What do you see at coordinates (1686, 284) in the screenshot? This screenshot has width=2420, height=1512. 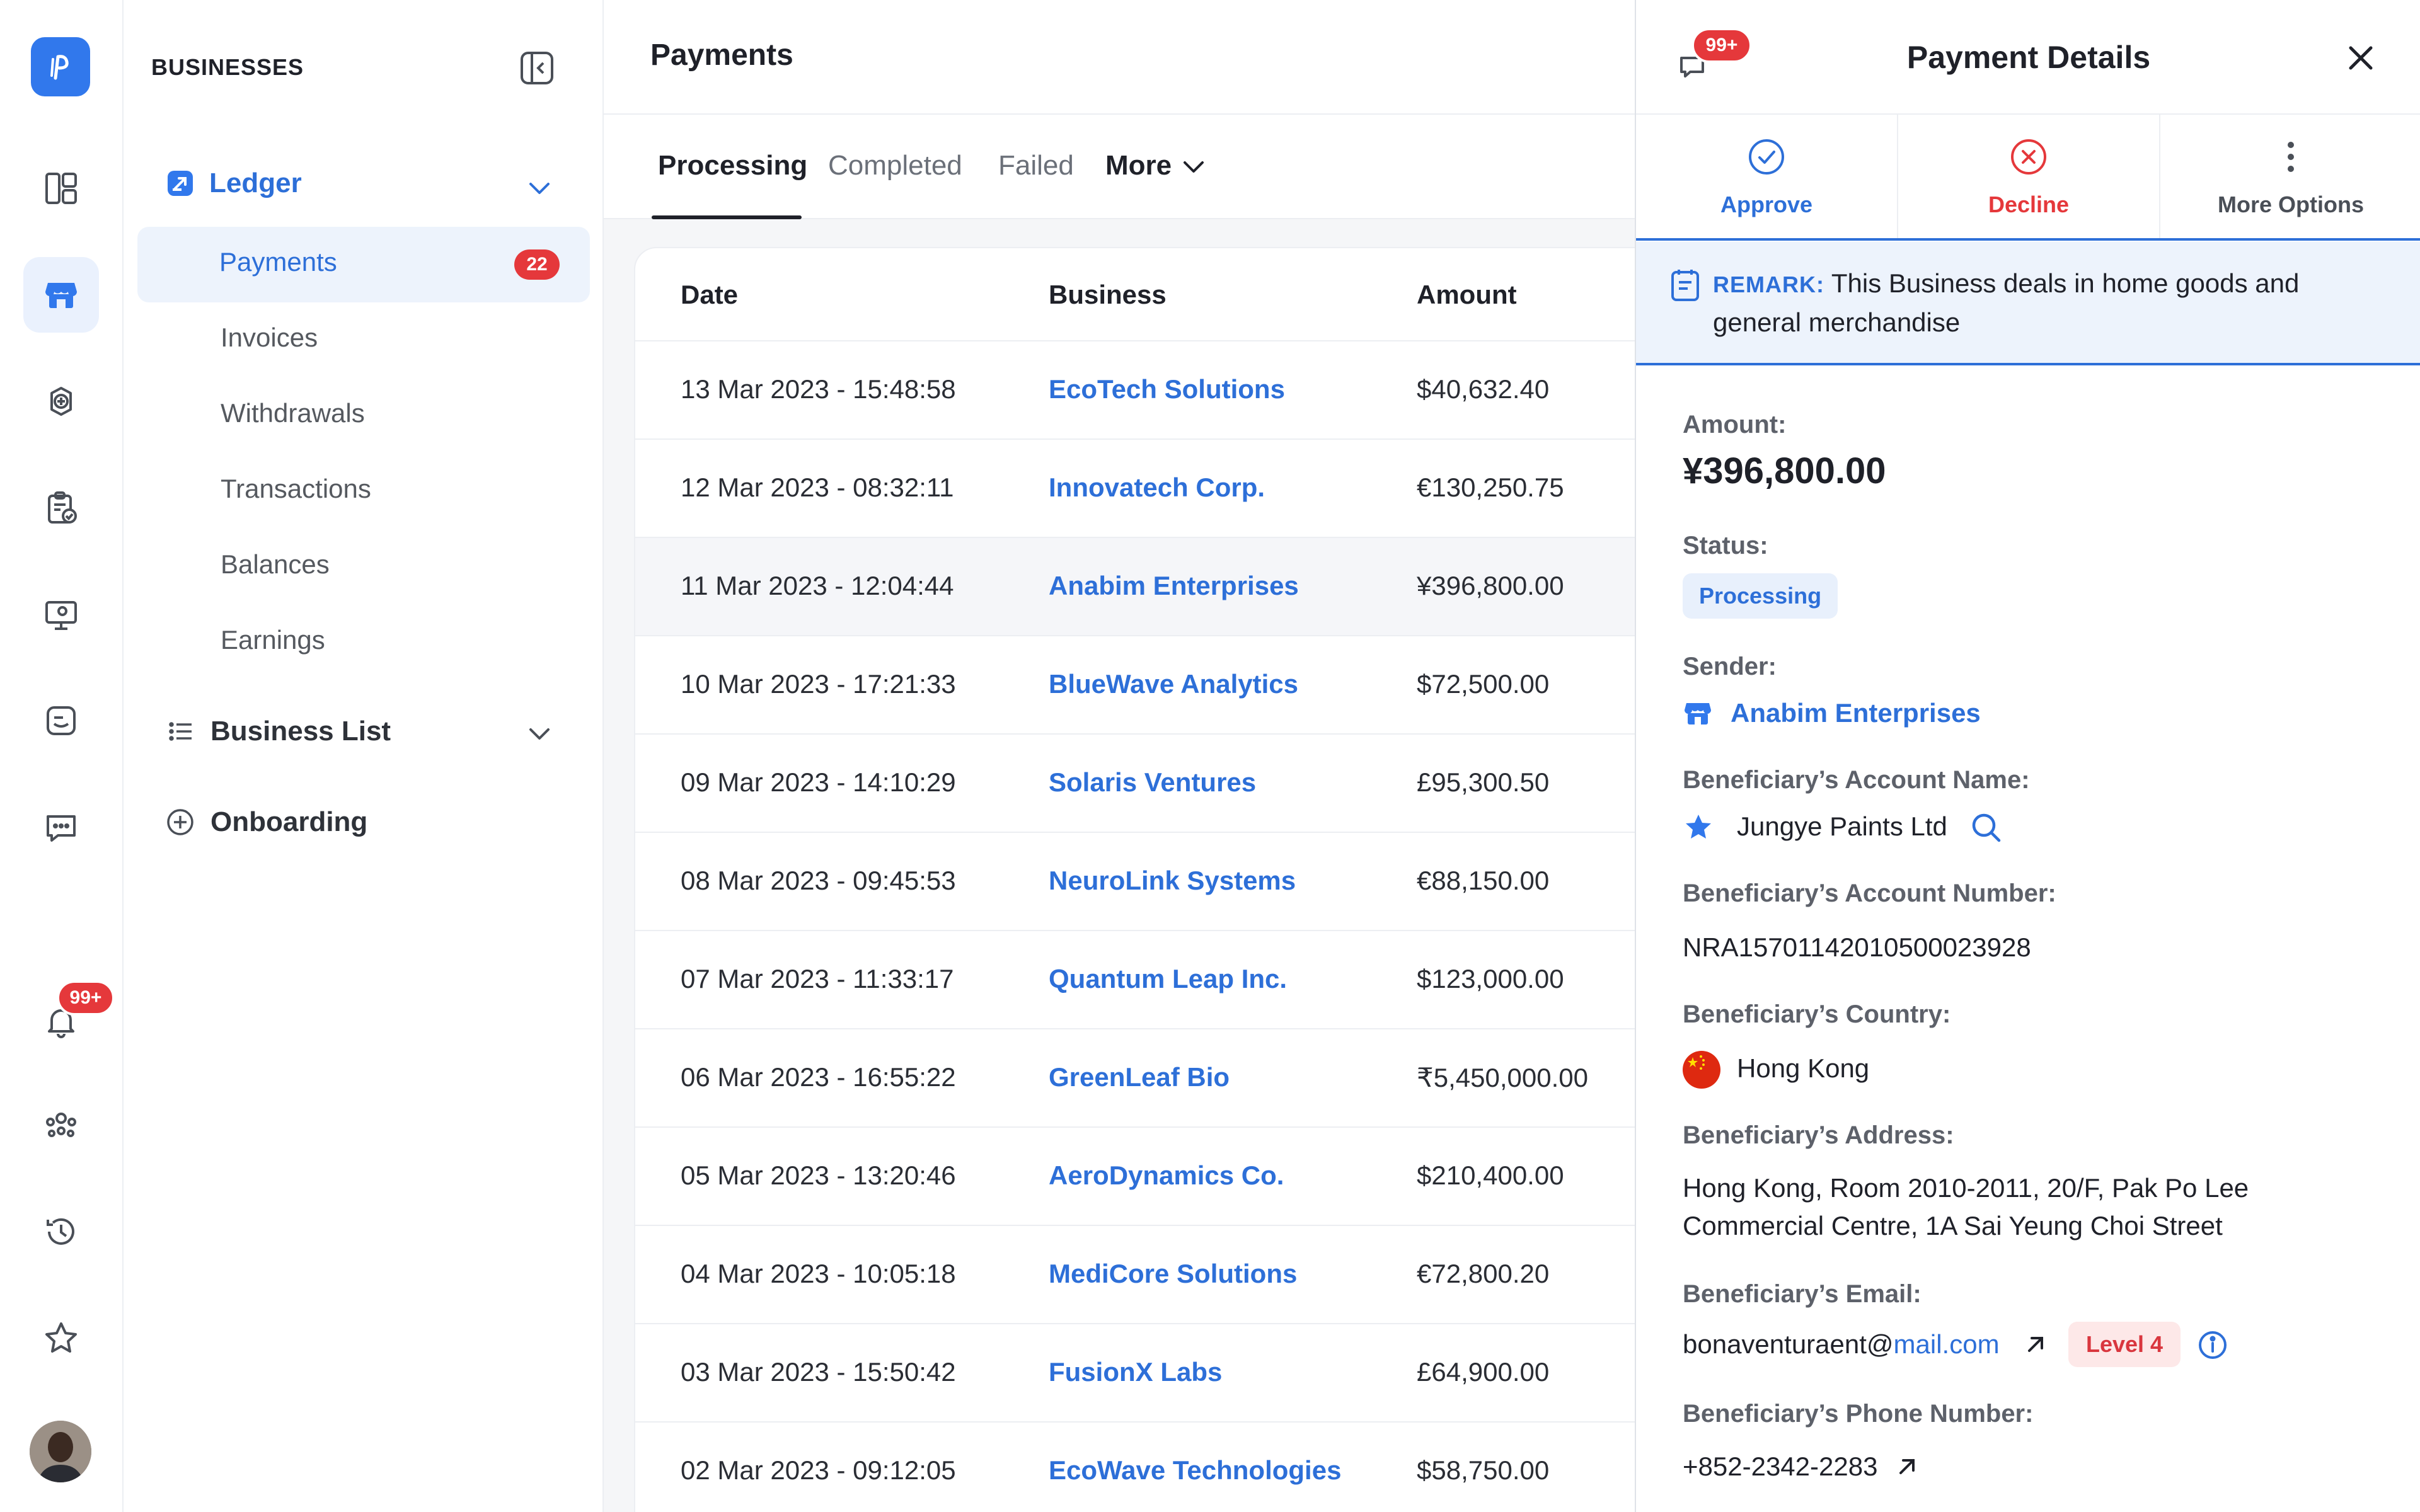 I see `note-icon` at bounding box center [1686, 284].